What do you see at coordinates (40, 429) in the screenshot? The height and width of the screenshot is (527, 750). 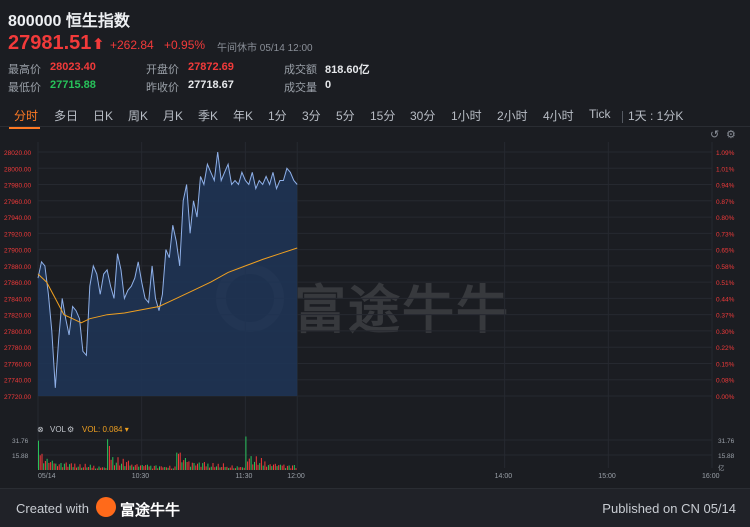 I see `close-icon: ⊗` at bounding box center [40, 429].